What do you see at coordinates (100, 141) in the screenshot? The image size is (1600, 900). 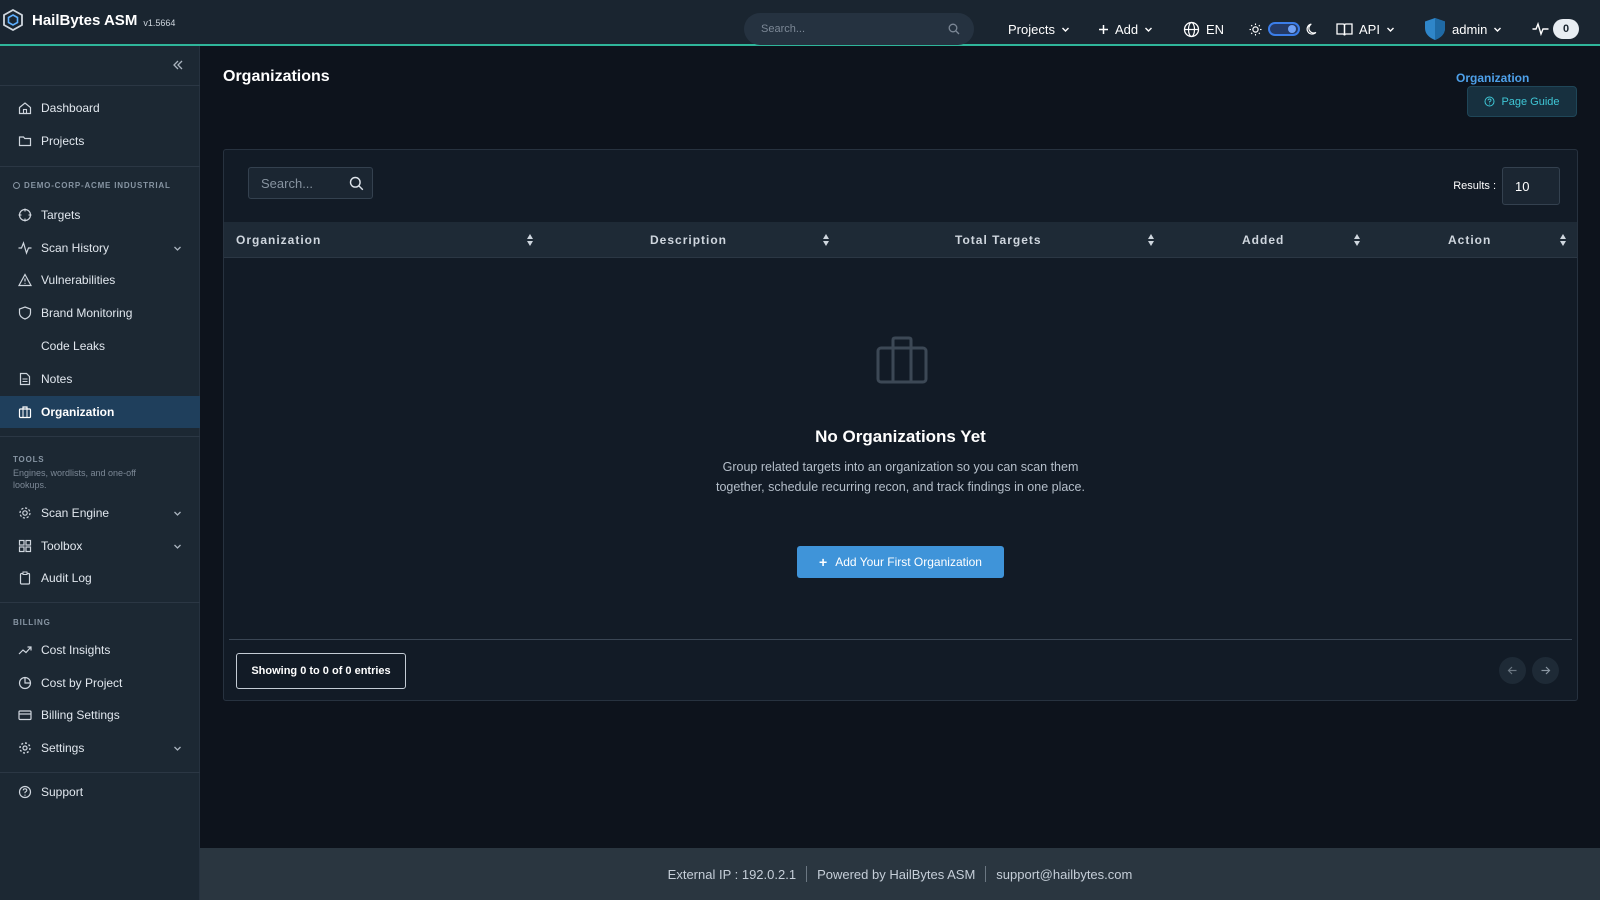 I see `sidebar-item-projects: Projects` at bounding box center [100, 141].